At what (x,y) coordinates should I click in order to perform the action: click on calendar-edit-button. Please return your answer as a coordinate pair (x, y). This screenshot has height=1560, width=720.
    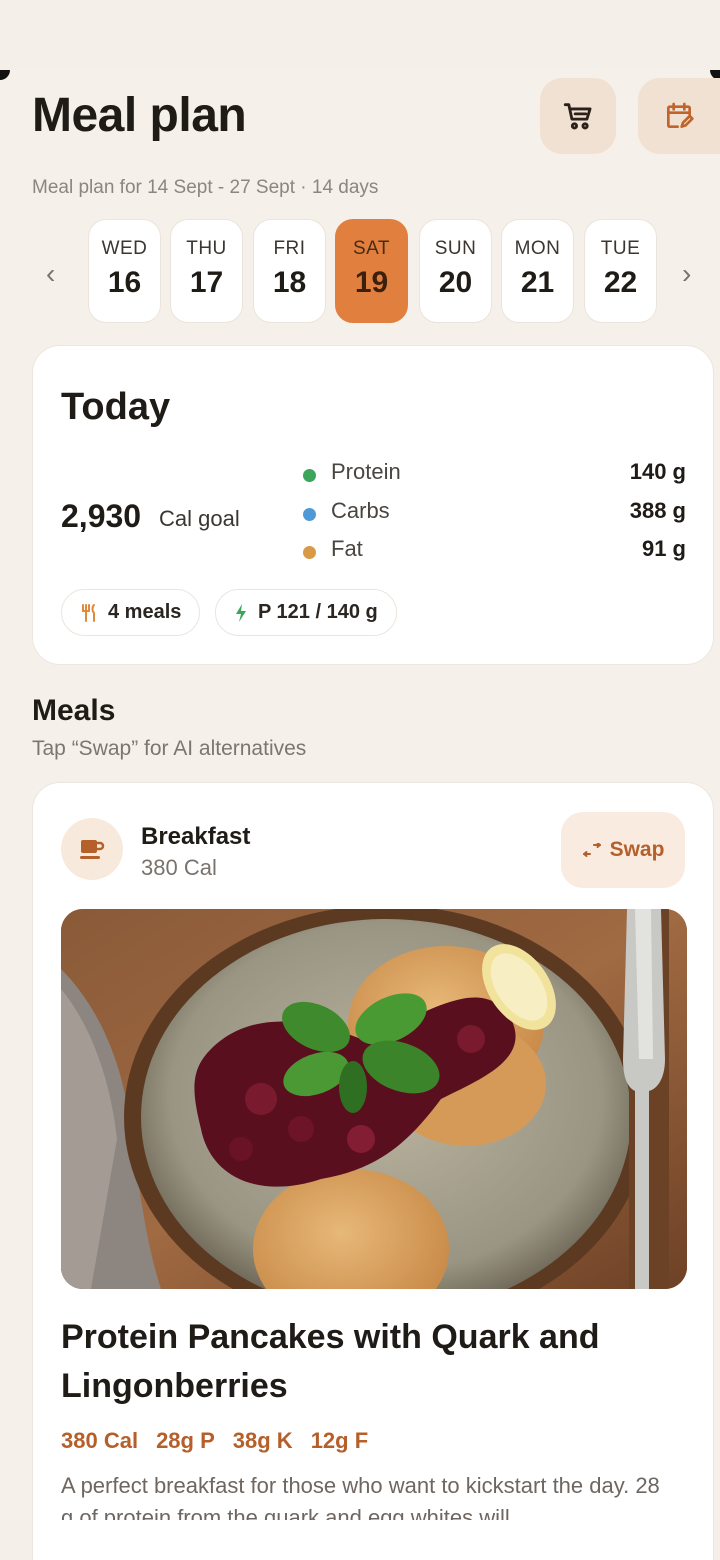
    Looking at the image, I should click on (679, 116).